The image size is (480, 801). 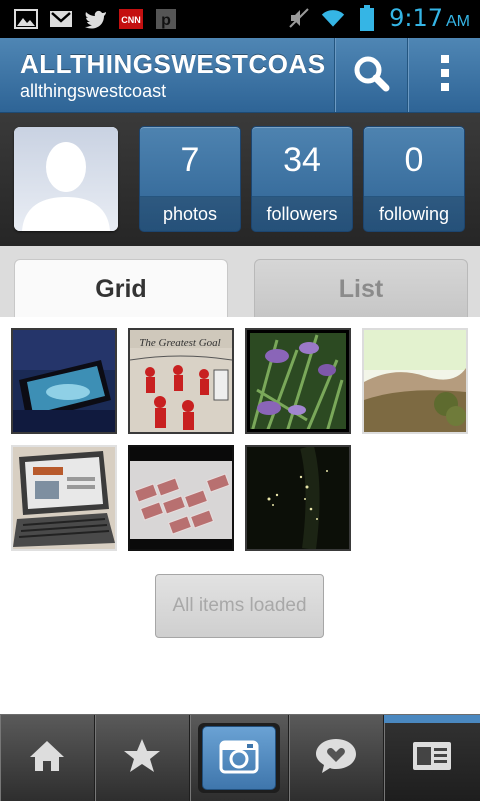 I want to click on stat-photos-label: photos, so click(x=190, y=213).